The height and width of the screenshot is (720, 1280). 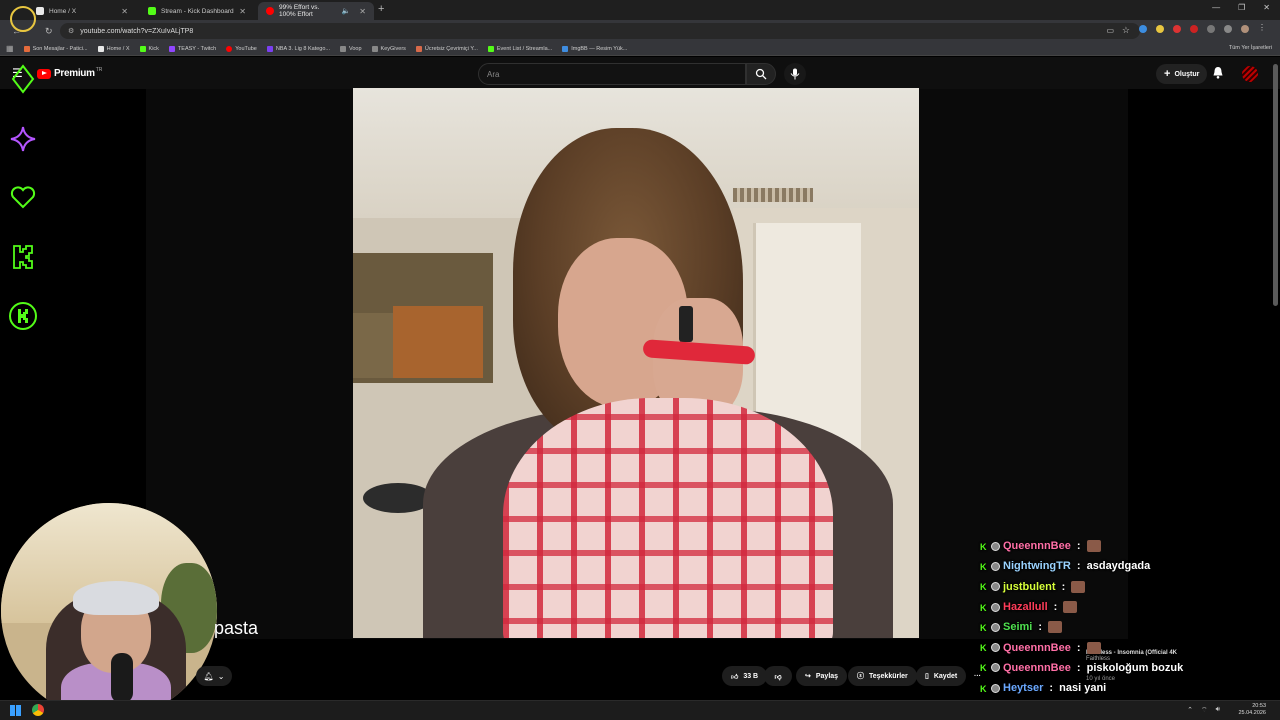 I want to click on chat-username: Heytser, so click(x=1023, y=688).